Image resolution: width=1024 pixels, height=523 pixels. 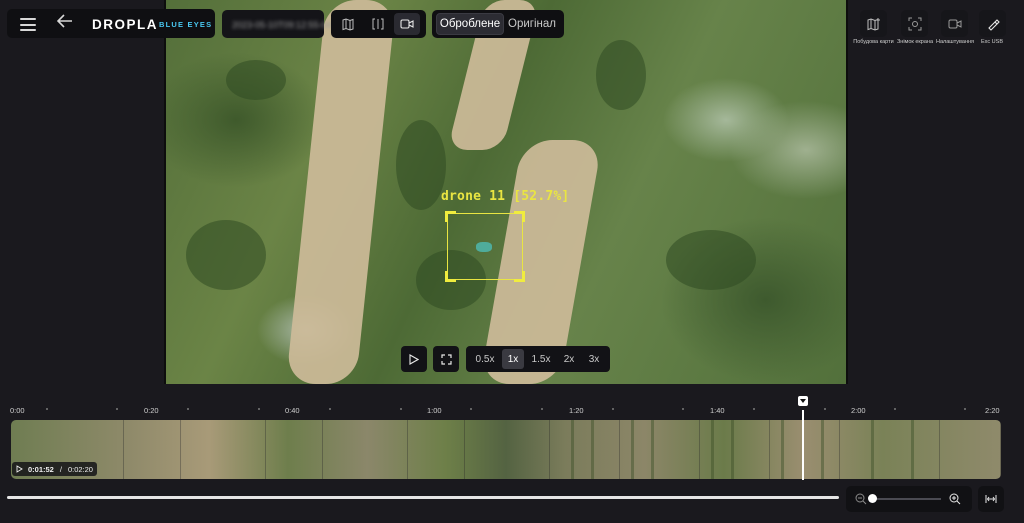 What do you see at coordinates (991, 42) in the screenshot?
I see `usb-export-label: Exc USB` at bounding box center [991, 42].